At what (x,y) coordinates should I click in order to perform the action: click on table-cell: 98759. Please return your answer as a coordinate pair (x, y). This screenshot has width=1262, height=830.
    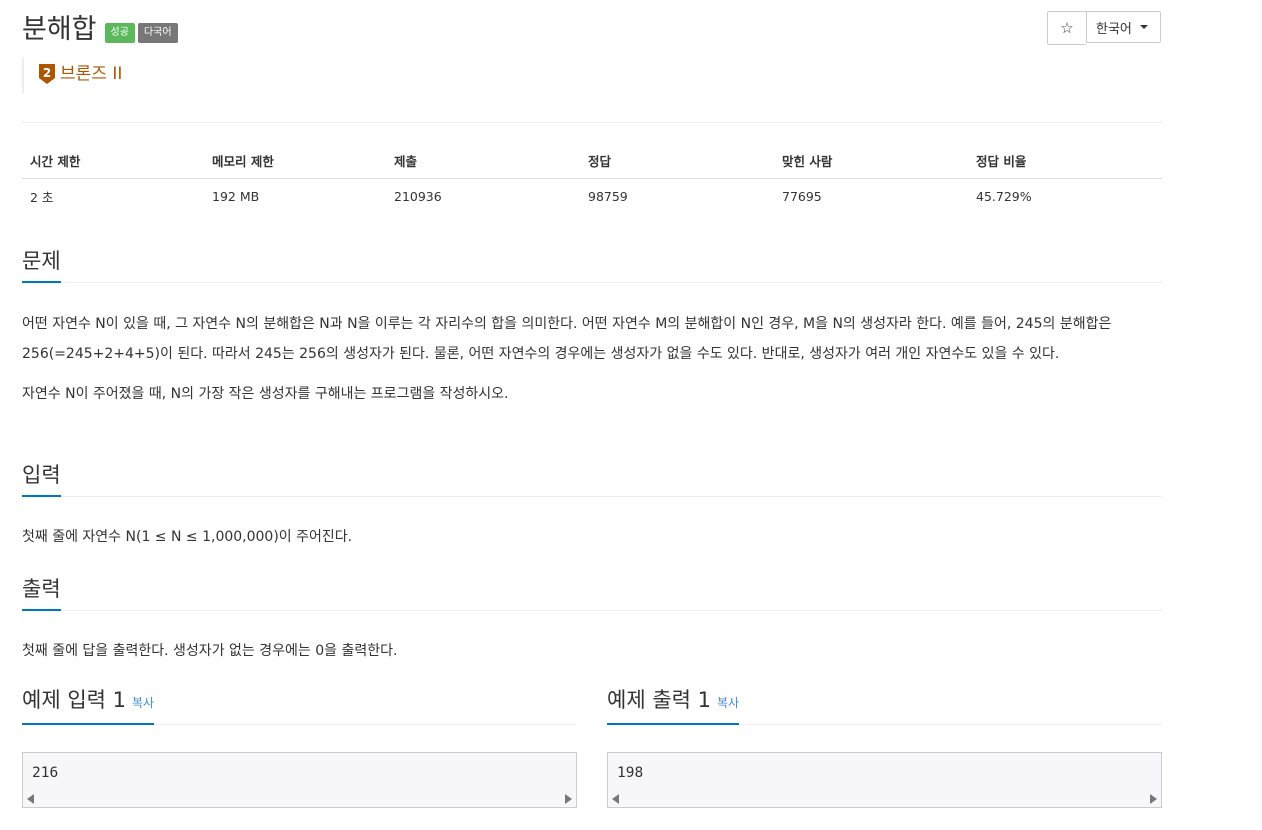
    Looking at the image, I should click on (608, 196).